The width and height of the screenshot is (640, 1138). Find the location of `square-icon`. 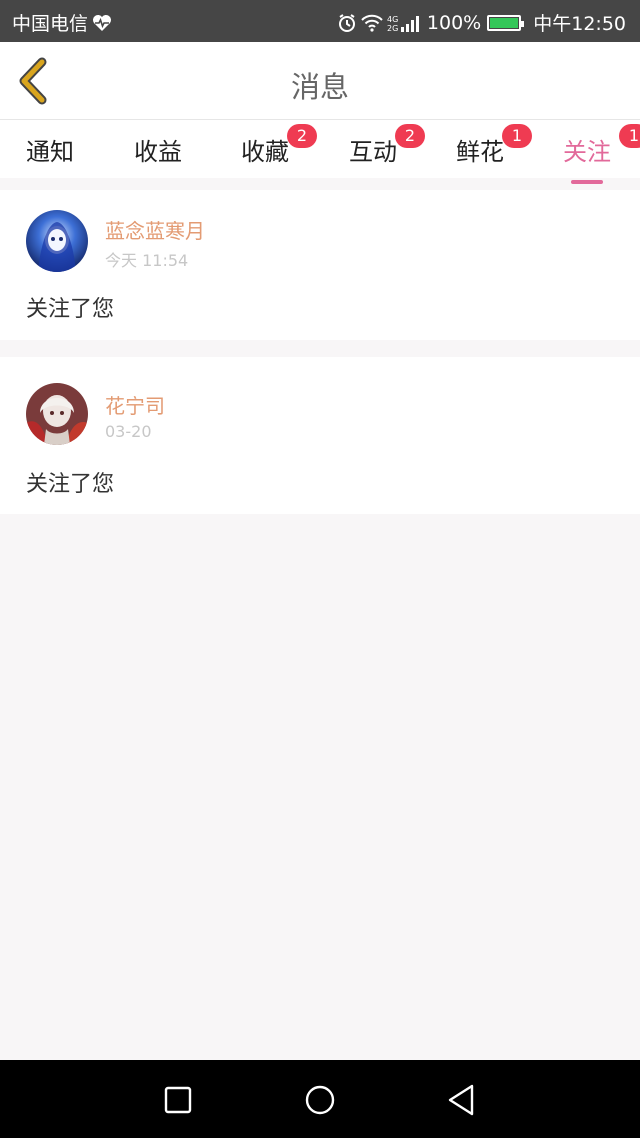

square-icon is located at coordinates (178, 1105).